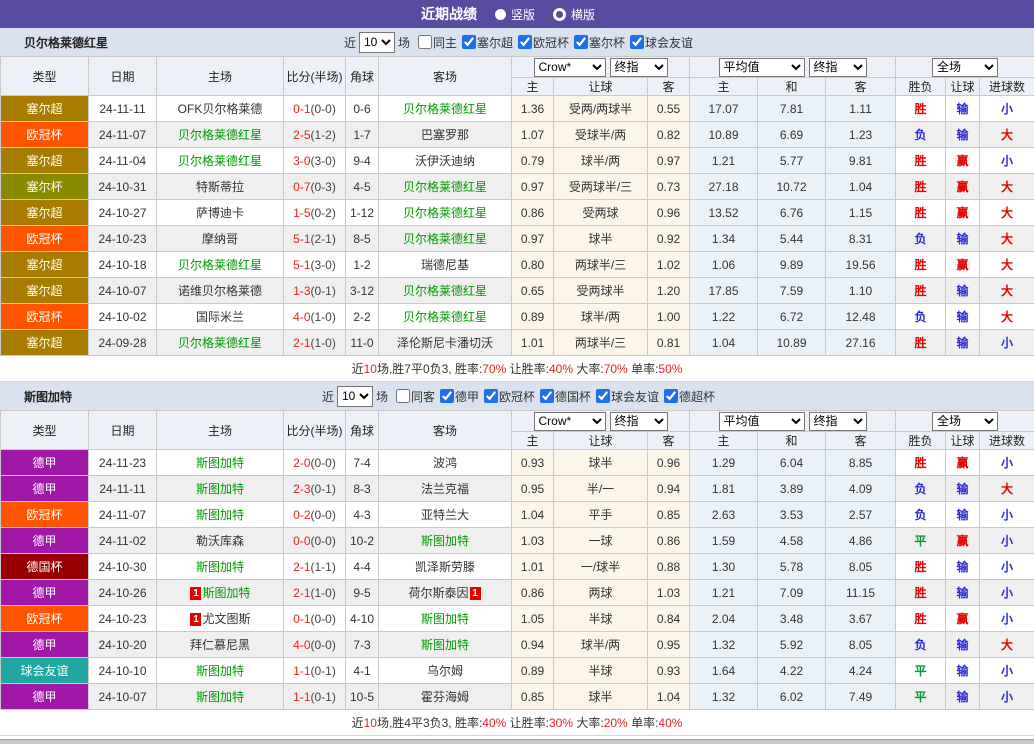  Describe the element at coordinates (963, 463) in the screenshot. I see `result-handicap: 赢` at that location.